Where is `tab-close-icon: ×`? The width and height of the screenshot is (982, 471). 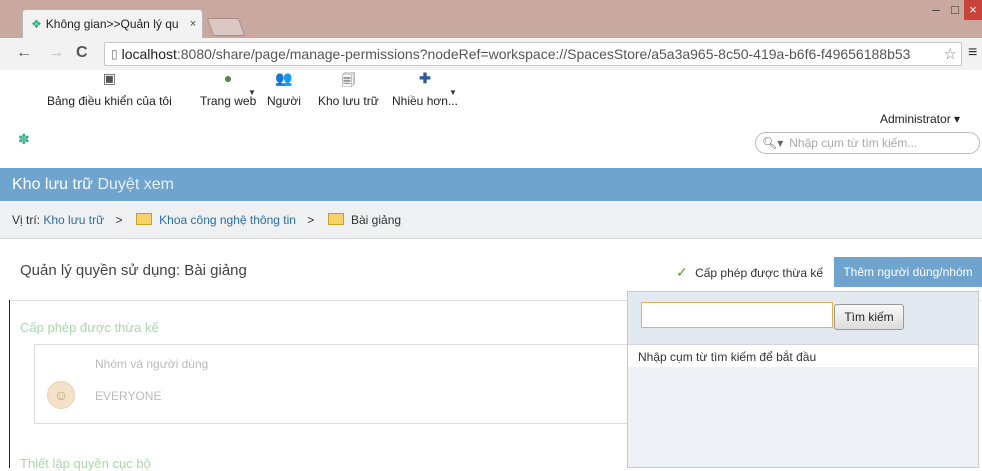 tab-close-icon: × is located at coordinates (193, 24).